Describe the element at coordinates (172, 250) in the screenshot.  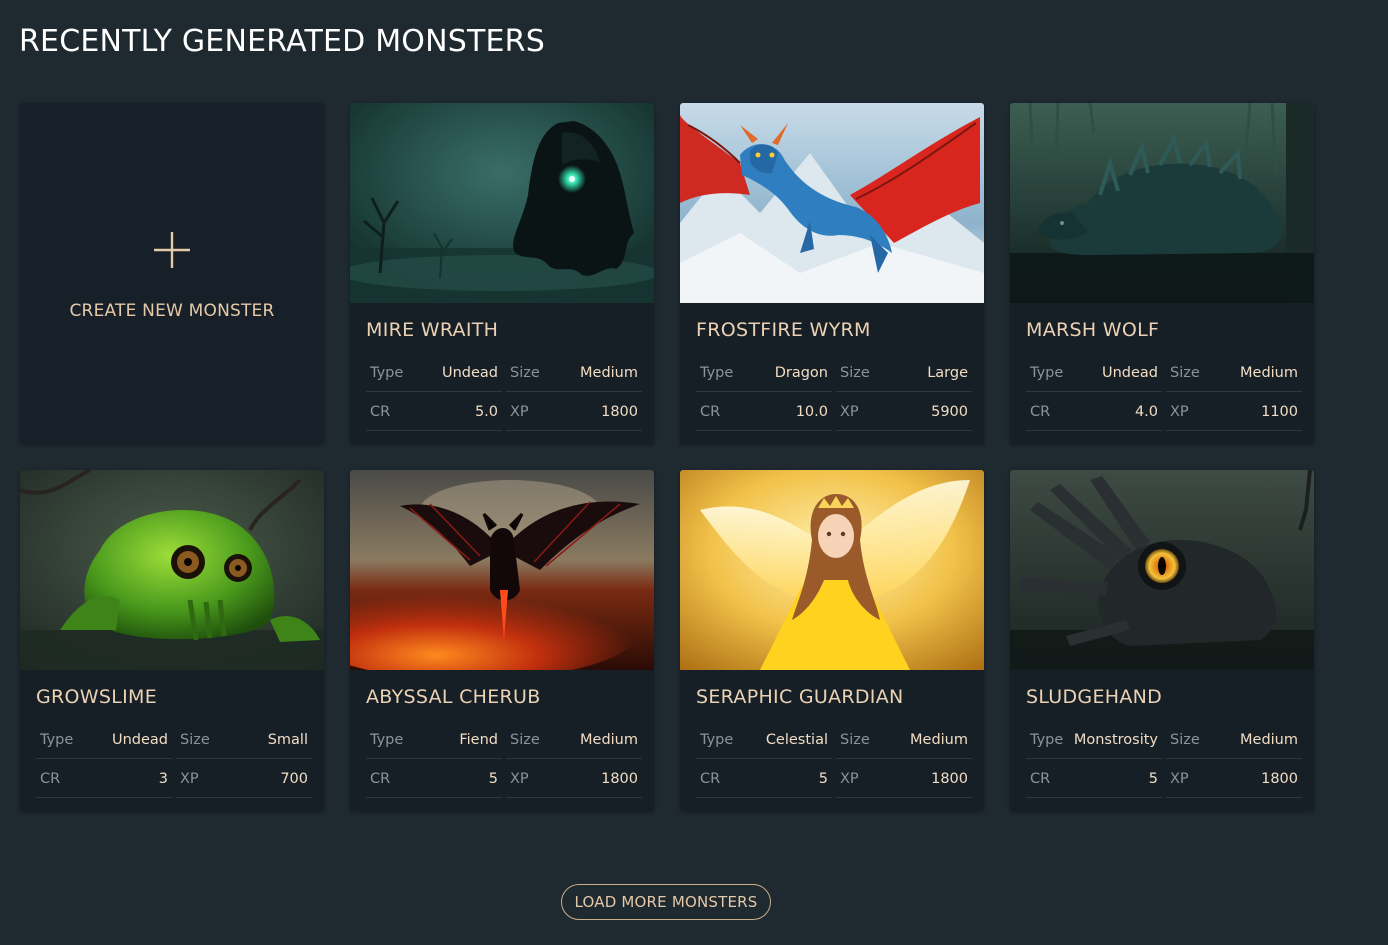
I see `plus-icon` at that location.